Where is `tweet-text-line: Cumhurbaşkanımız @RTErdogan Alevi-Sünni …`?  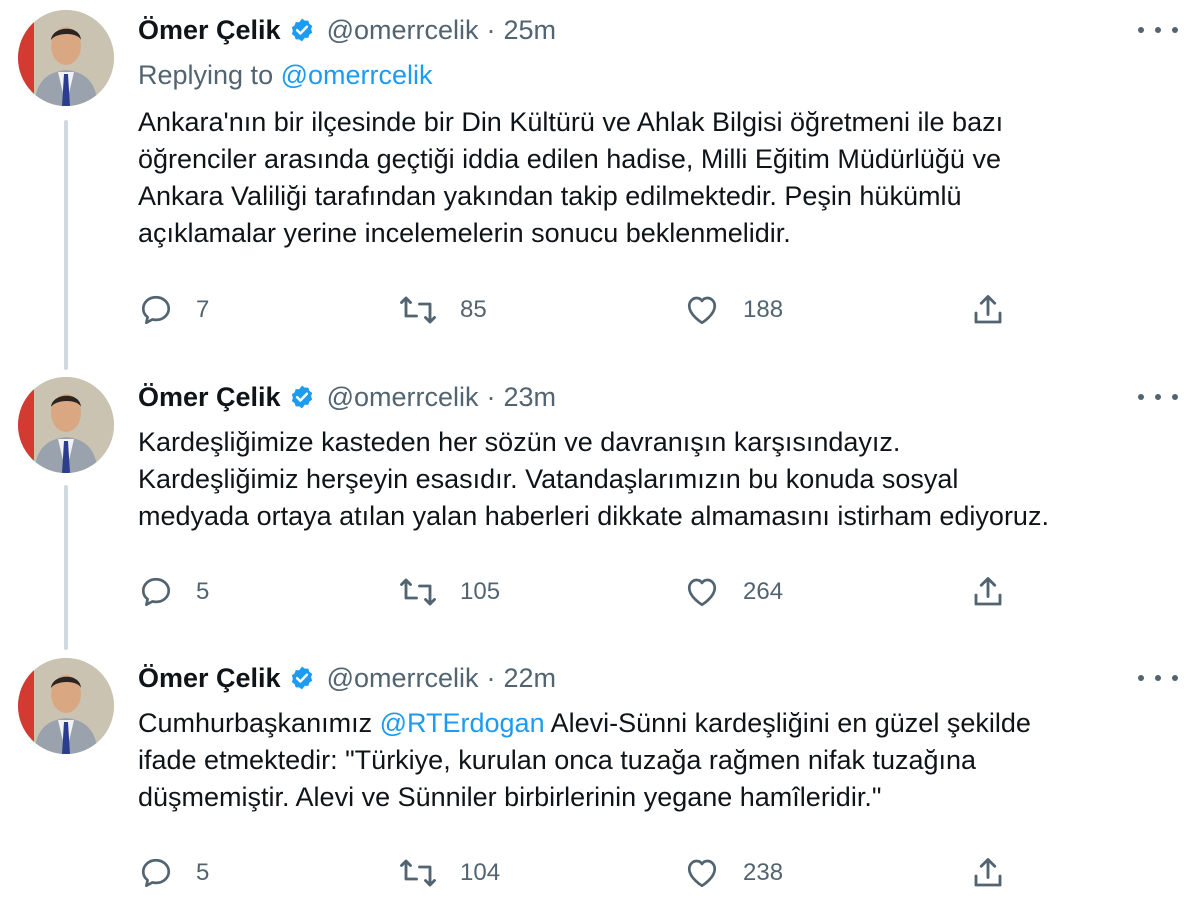
tweet-text-line: Cumhurbaşkanımız @RTErdogan Alevi-Sünni … is located at coordinates (660, 723).